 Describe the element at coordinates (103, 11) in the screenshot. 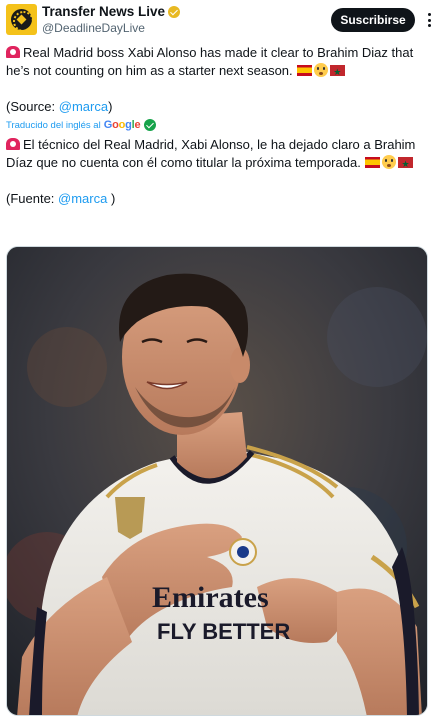

I see `display-name: Transfer News Live` at that location.